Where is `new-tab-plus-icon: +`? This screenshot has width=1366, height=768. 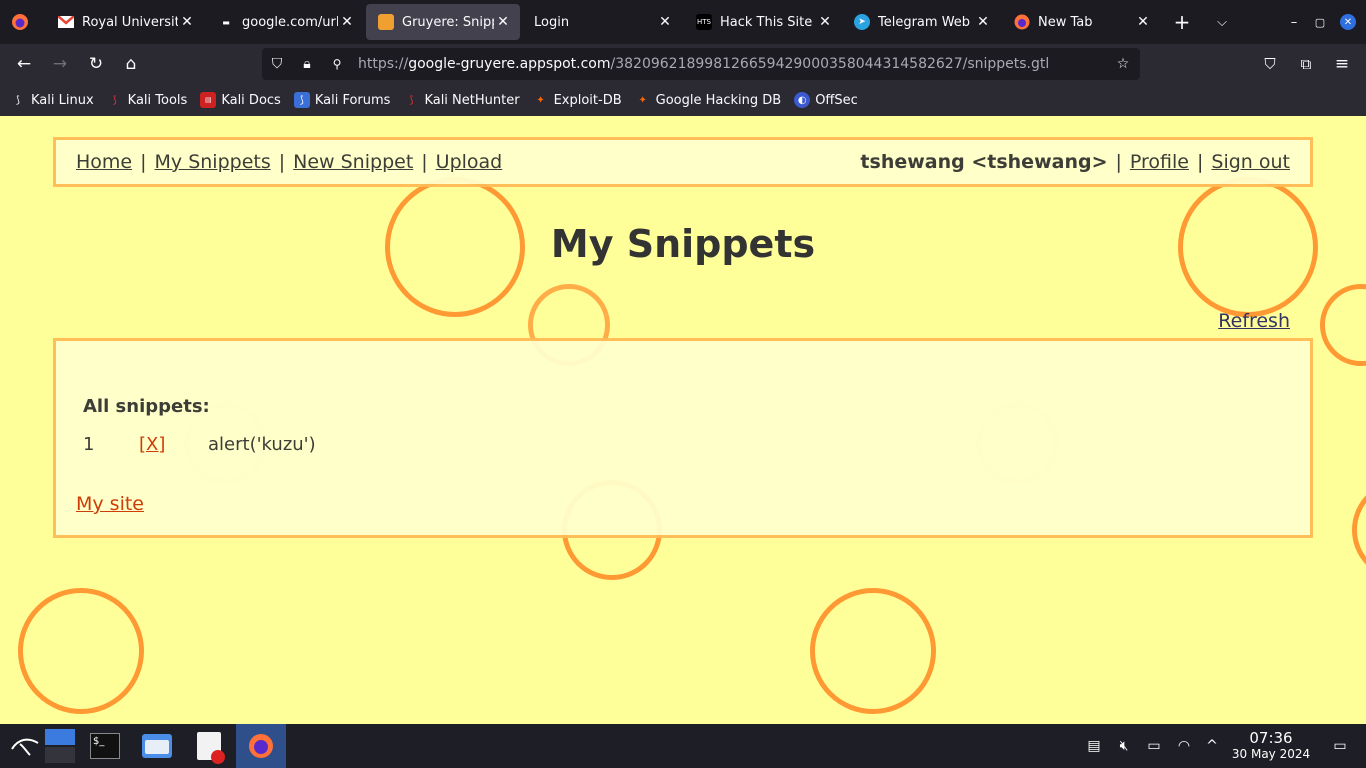
new-tab-plus-icon: + is located at coordinates (1182, 22).